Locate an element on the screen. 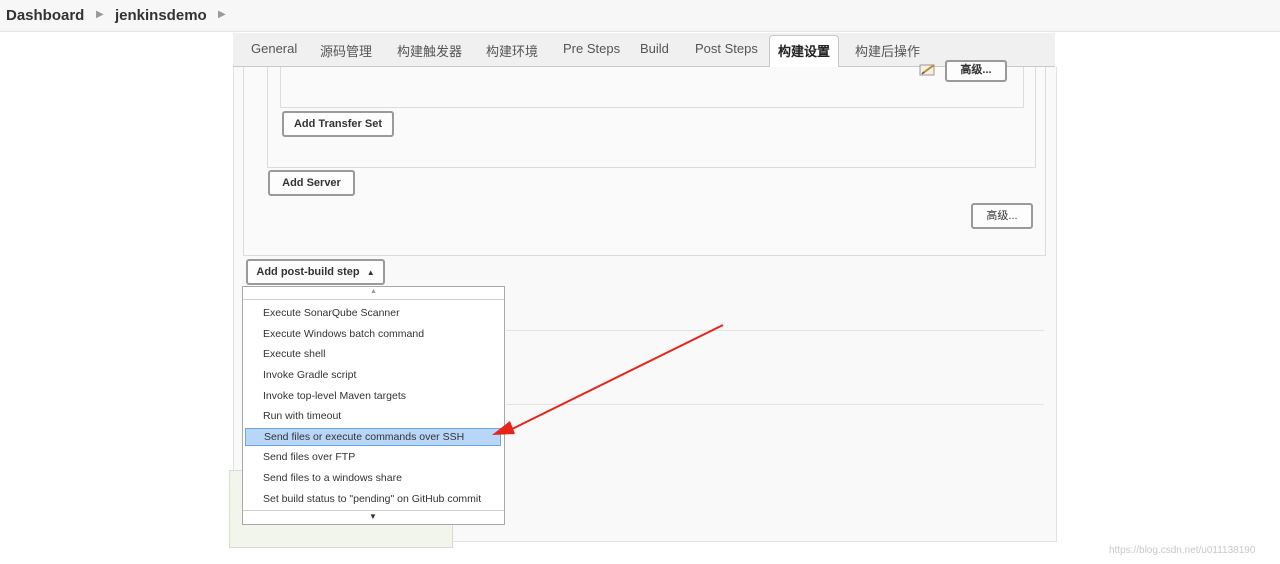 The image size is (1280, 564). watermark-text: https://blog.csdn.net/u011138190 is located at coordinates (1182, 550).